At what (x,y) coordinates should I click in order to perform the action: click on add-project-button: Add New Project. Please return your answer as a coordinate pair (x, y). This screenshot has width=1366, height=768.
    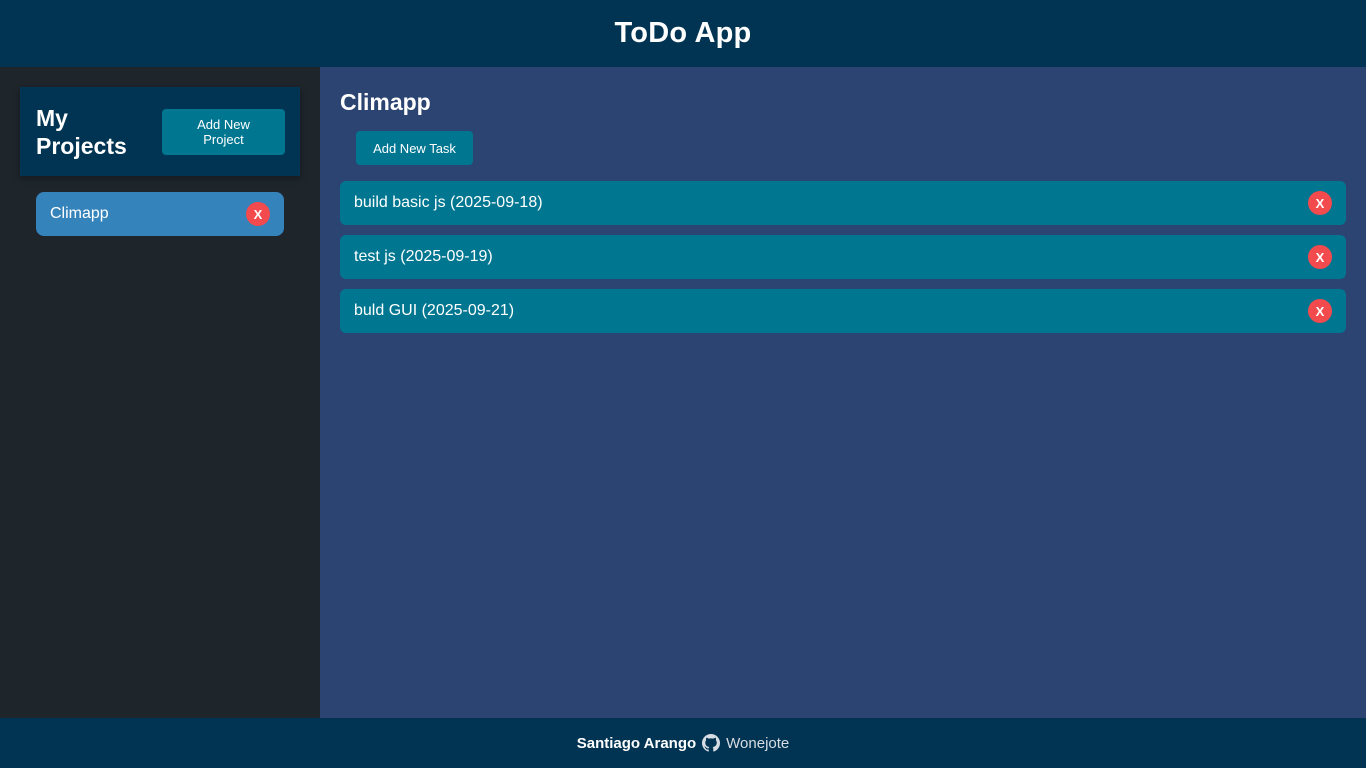
    Looking at the image, I should click on (223, 131).